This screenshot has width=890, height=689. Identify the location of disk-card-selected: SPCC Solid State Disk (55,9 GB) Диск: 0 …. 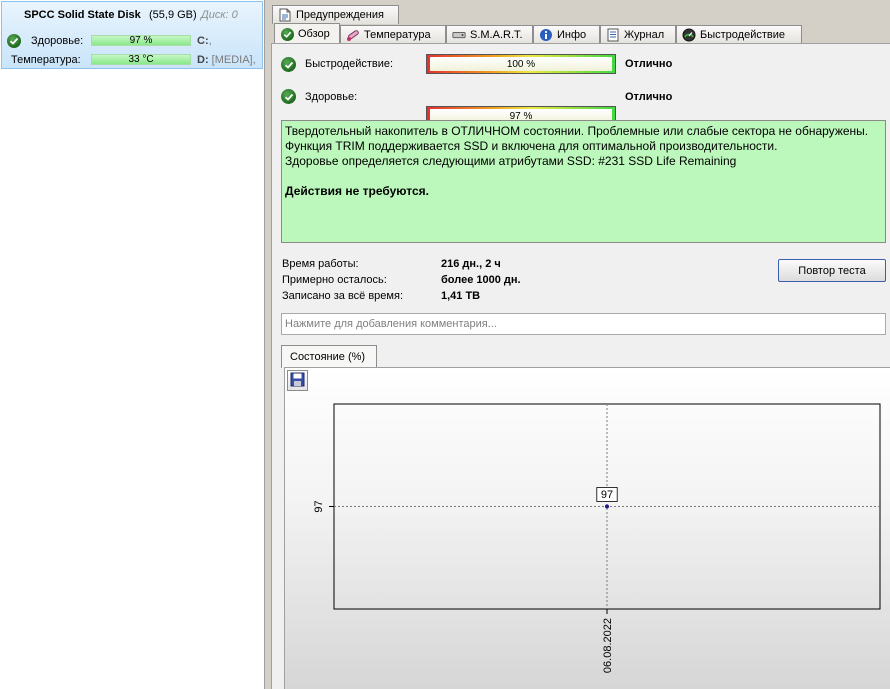
(132, 35).